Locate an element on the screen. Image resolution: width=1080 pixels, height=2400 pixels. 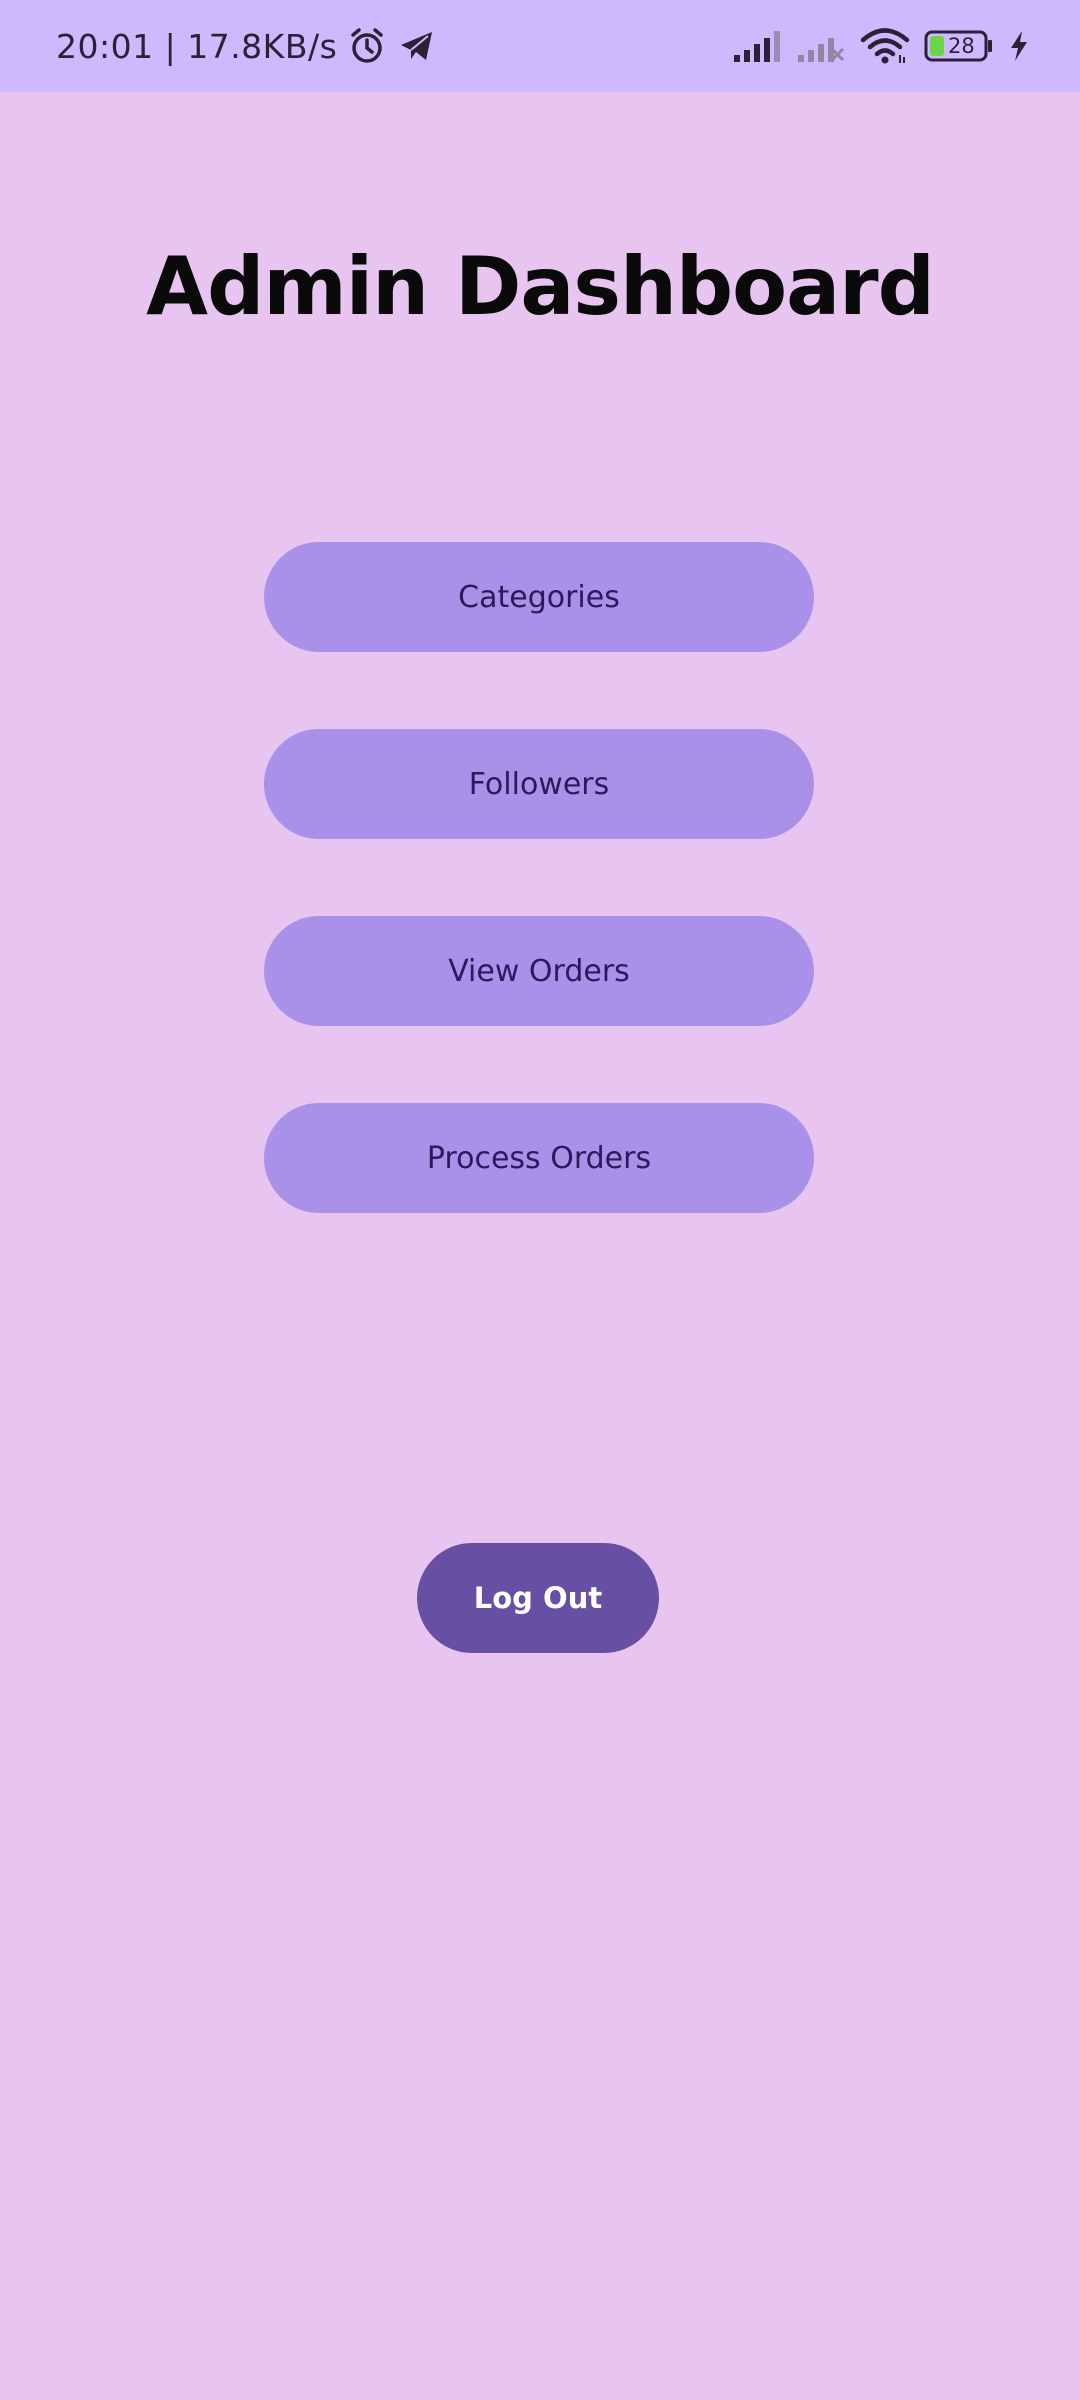
charging-icon is located at coordinates (1019, 46).